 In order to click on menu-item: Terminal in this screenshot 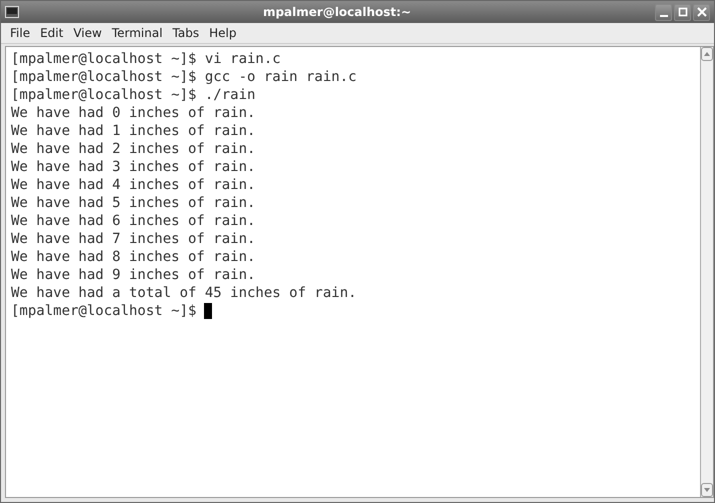, I will do `click(137, 33)`.